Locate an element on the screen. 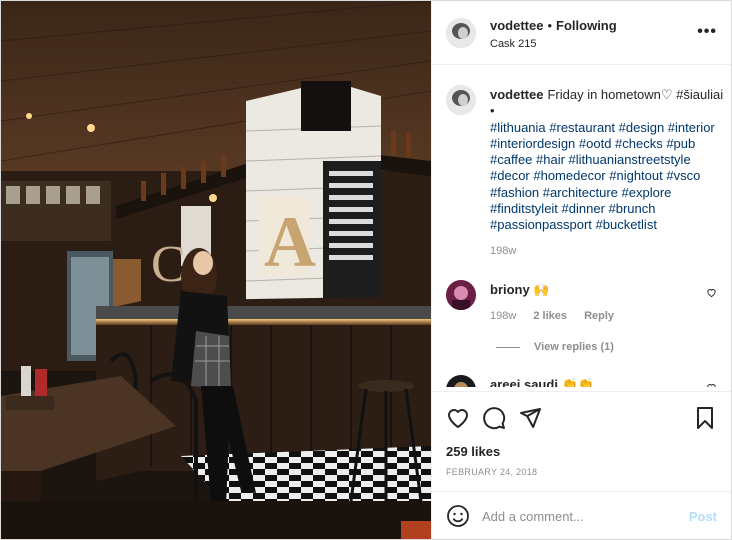 This screenshot has width=732, height=540. comment: briony 🙌 is located at coordinates (520, 290).